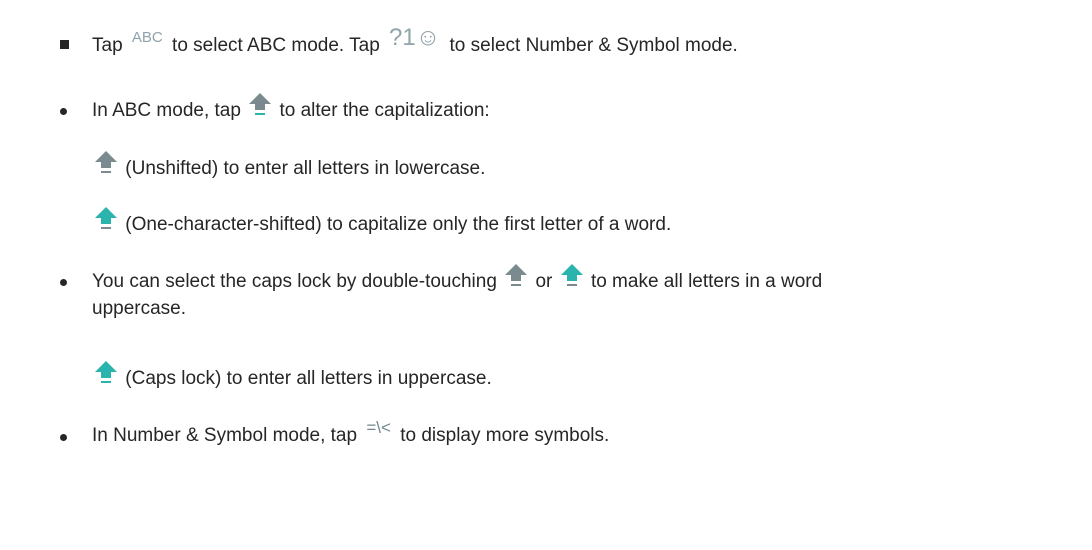 The width and height of the screenshot is (1092, 550). I want to click on shift-teal-icon, so click(572, 276).